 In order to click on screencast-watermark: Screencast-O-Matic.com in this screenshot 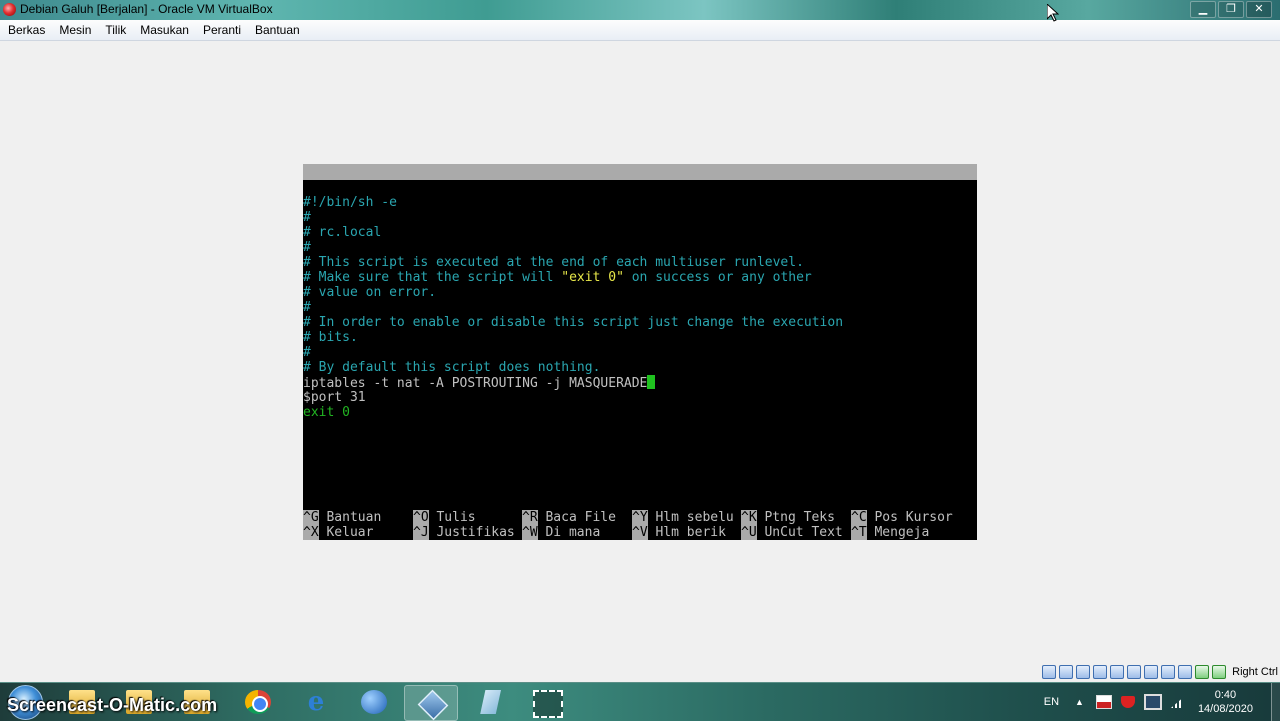, I will do `click(112, 705)`.